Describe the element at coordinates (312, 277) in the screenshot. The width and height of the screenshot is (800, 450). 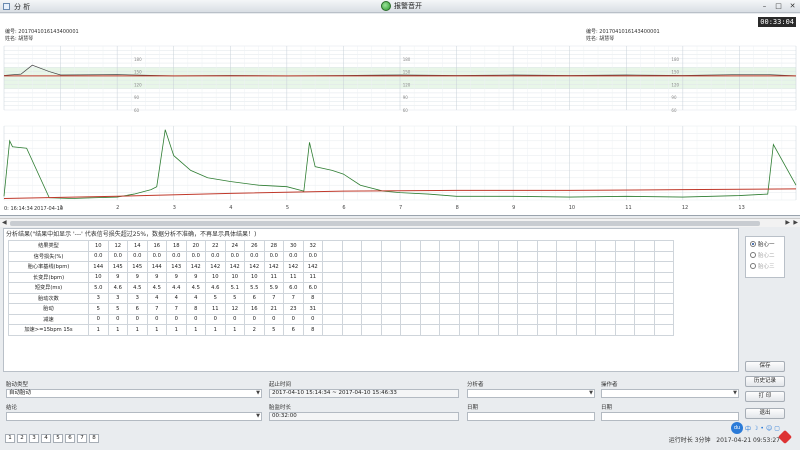
I see `results-cell: 11` at that location.